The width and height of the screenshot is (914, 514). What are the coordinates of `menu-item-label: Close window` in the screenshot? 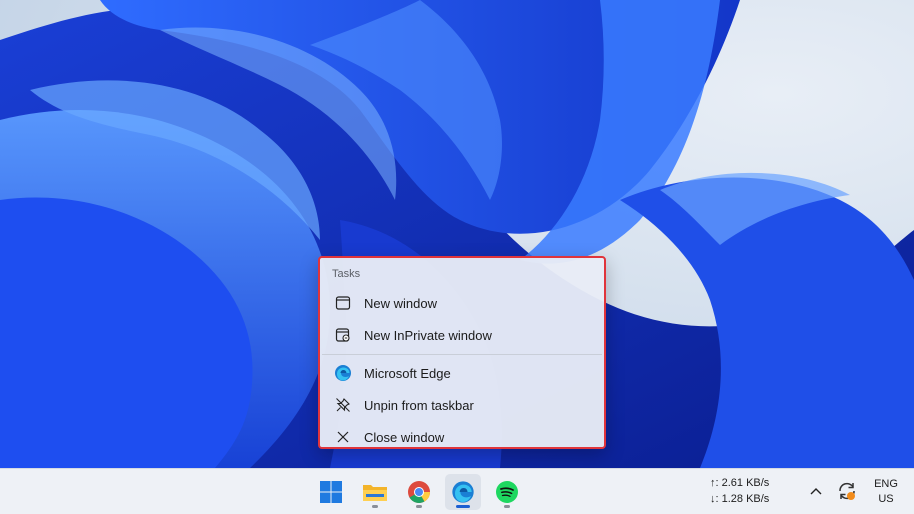 It's located at (404, 437).